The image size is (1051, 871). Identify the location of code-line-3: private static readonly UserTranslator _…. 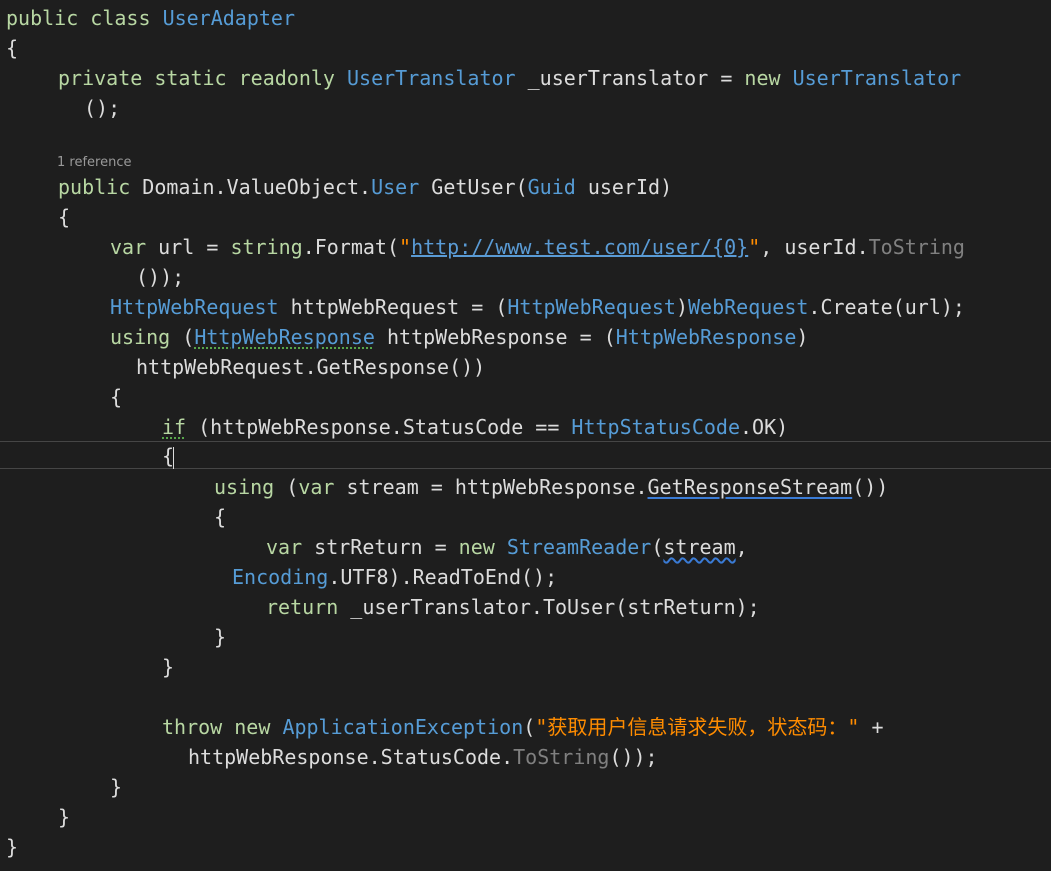
(509, 78).